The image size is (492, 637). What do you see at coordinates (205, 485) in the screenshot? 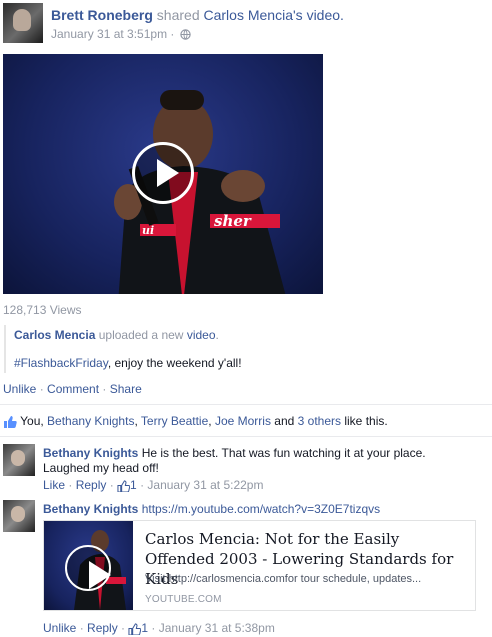
I see `comment-timestamp: January 31 at 5:22pm` at bounding box center [205, 485].